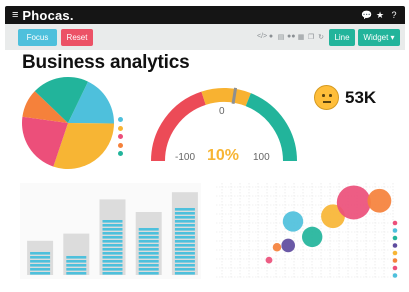 This screenshot has height=292, width=409. I want to click on toolbar-icons: </> ● ▤ ●● ▦ ❐ ↻, so click(291, 37).